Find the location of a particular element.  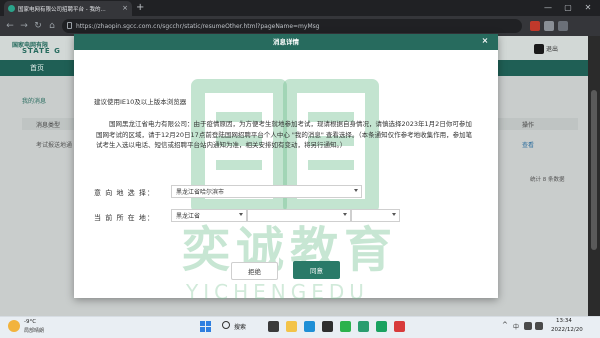

section-title: 我的消息 is located at coordinates (34, 101).